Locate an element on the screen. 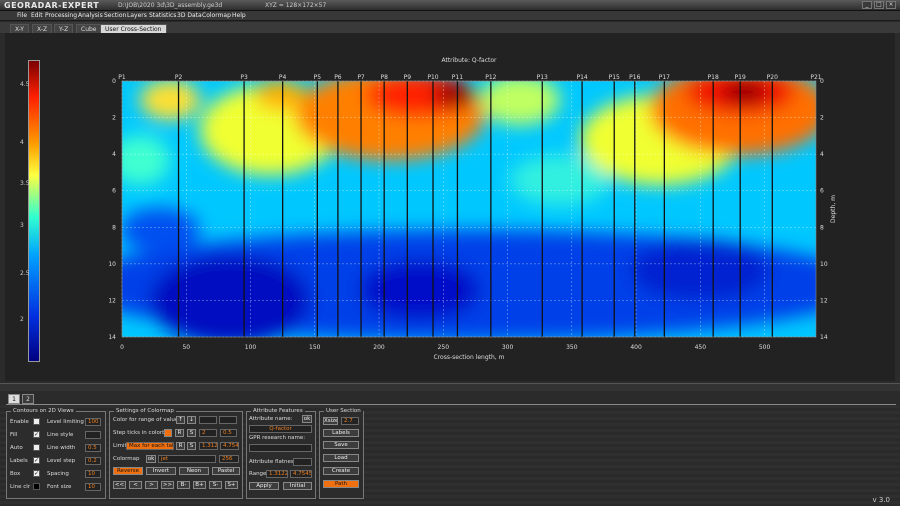 This screenshot has width=900, height=506. colormap-nav-button: S- is located at coordinates (215, 485).